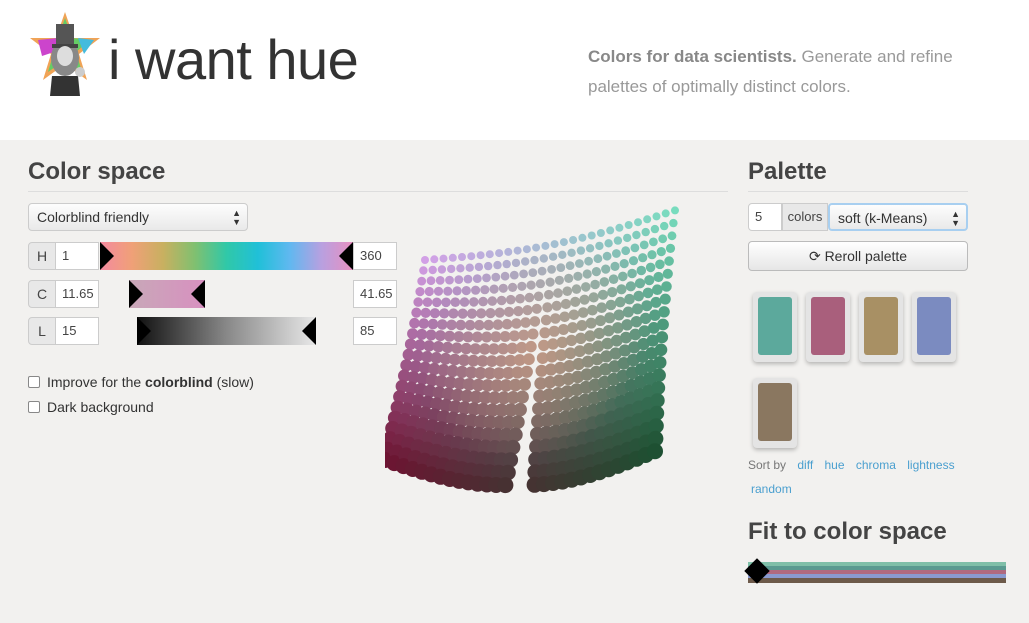  Describe the element at coordinates (107, 256) in the screenshot. I see `hue-min-handle` at that location.